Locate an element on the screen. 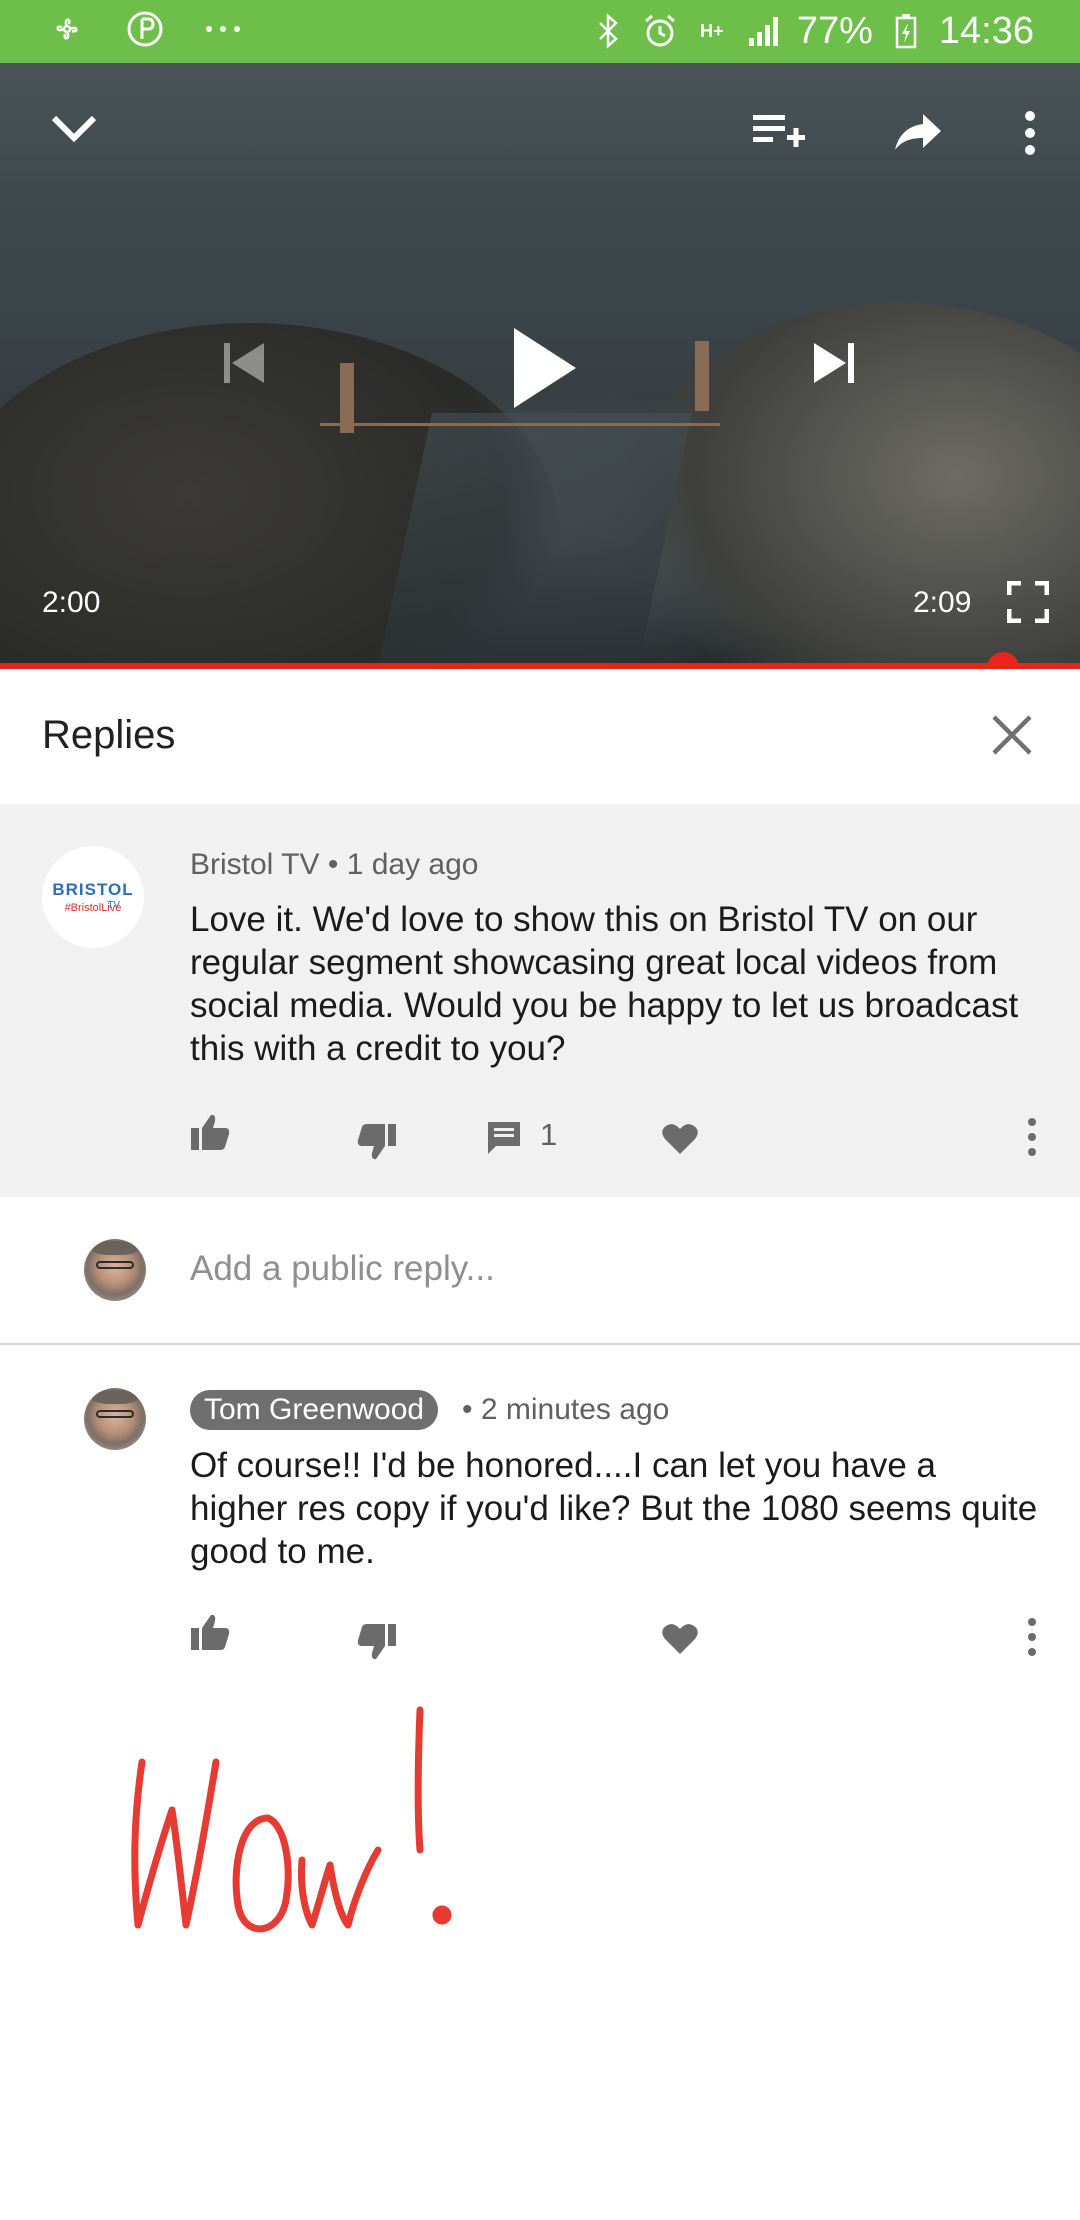  clock: 14:36 is located at coordinates (986, 31).